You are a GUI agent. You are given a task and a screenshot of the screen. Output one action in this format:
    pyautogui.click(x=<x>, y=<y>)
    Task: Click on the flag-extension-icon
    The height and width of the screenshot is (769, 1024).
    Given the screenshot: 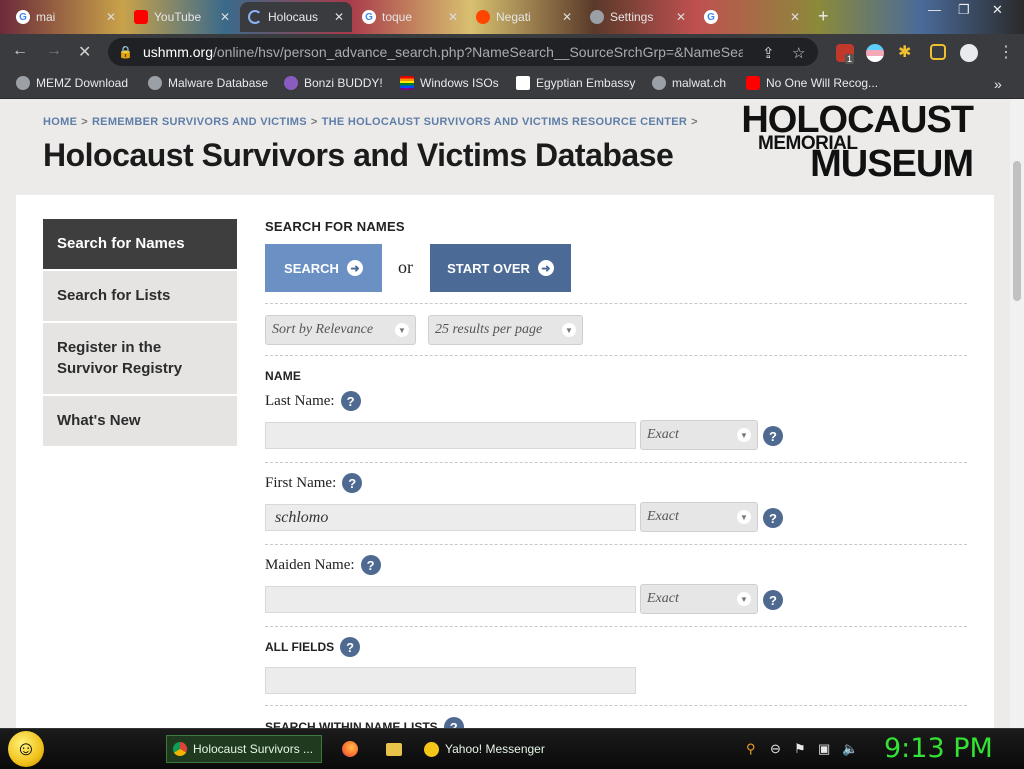 What is the action you would take?
    pyautogui.click(x=875, y=53)
    